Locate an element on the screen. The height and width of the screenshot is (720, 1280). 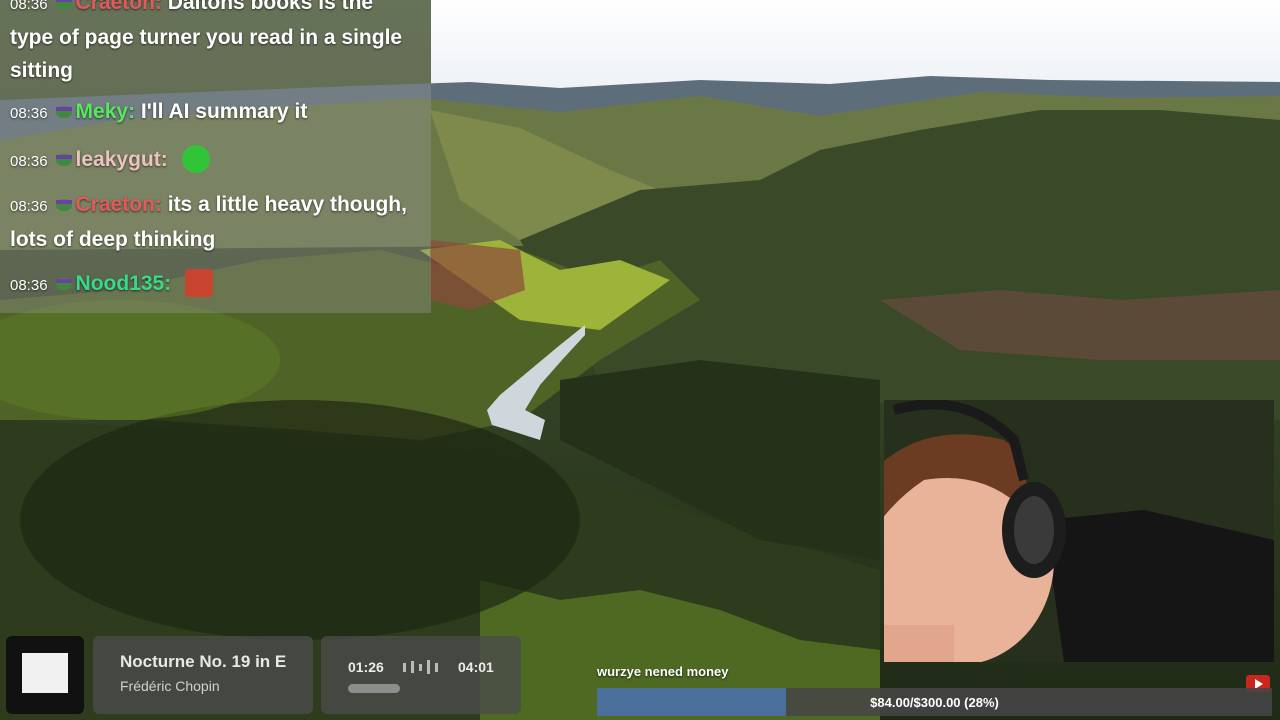
chat-username: Meky is located at coordinates (102, 111).